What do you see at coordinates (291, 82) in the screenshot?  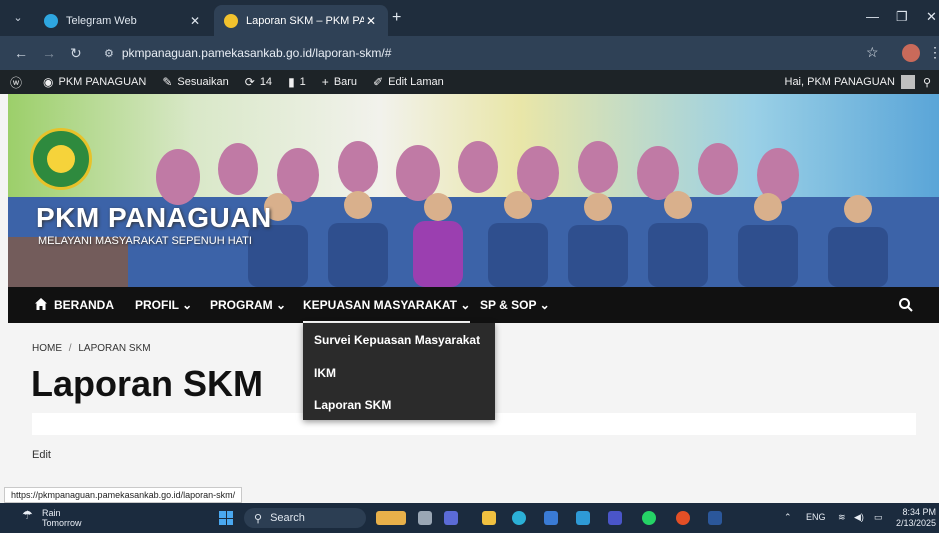 I see `comment-icon: ▮` at bounding box center [291, 82].